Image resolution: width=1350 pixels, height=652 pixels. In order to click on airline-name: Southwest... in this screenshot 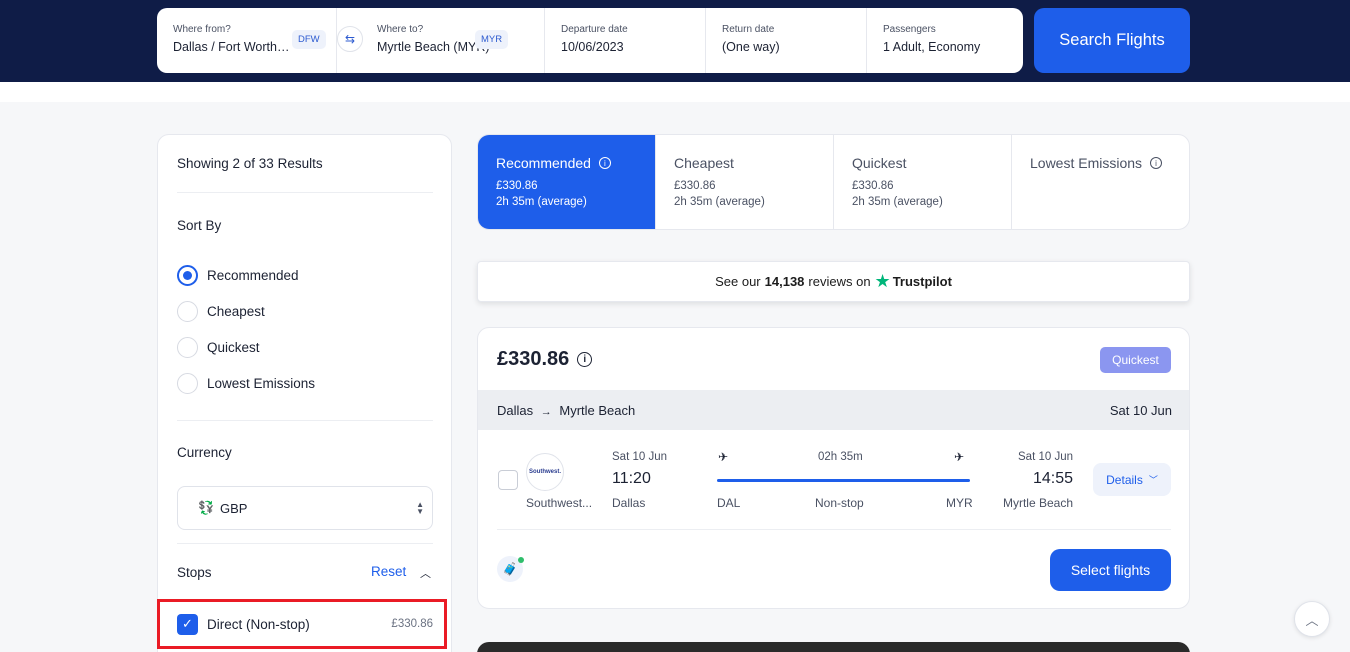, I will do `click(559, 503)`.